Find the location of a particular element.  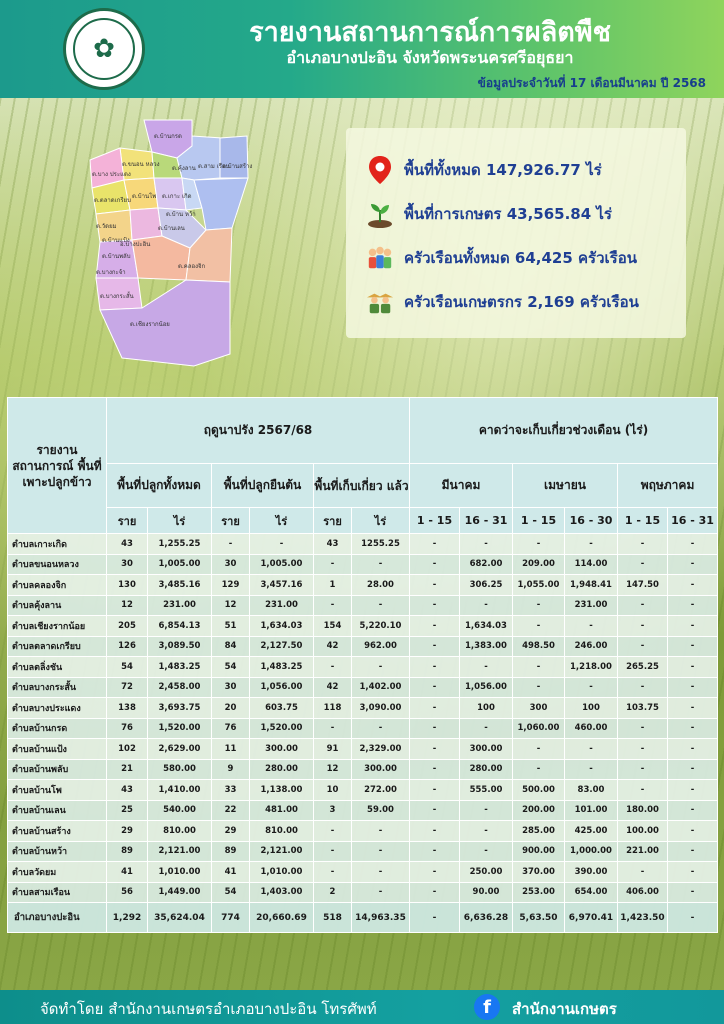

table-cell: 580.00 is located at coordinates (179, 769).